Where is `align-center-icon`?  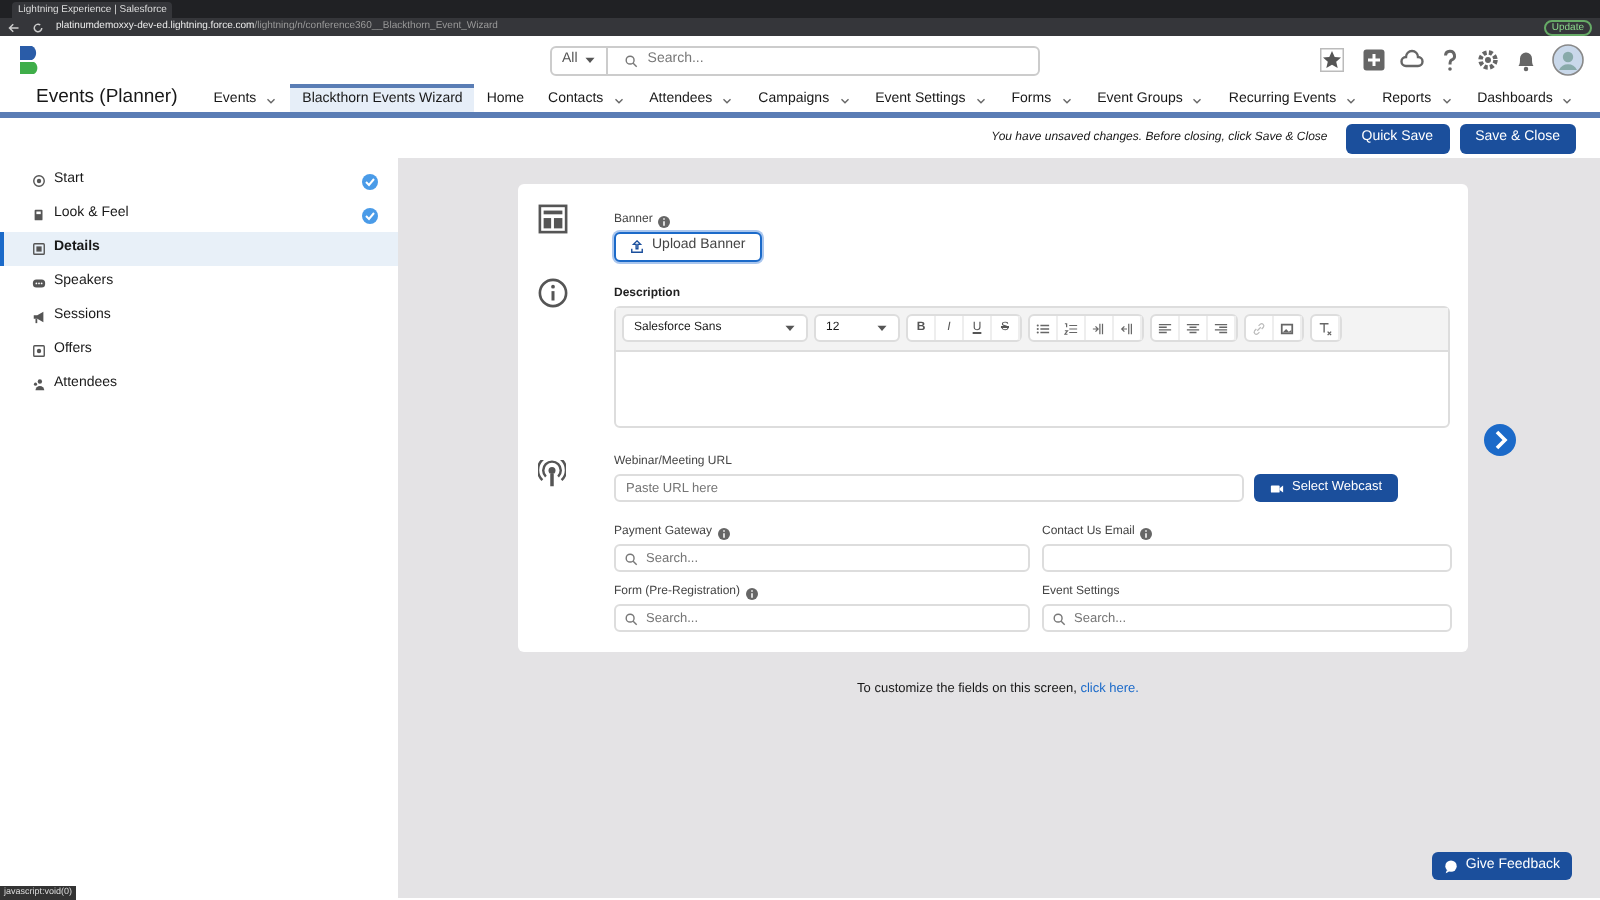
align-center-icon is located at coordinates (1193, 328).